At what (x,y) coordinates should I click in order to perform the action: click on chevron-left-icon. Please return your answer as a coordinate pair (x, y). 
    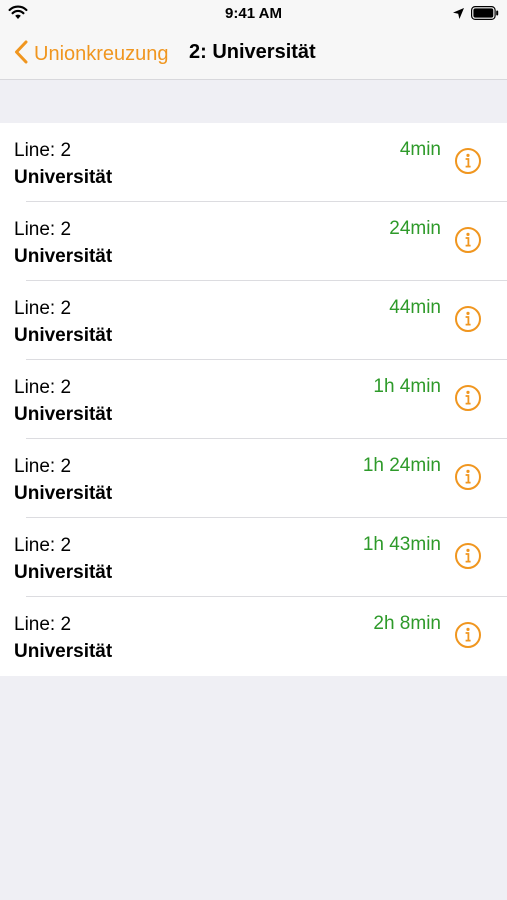
    Looking at the image, I should click on (21, 54).